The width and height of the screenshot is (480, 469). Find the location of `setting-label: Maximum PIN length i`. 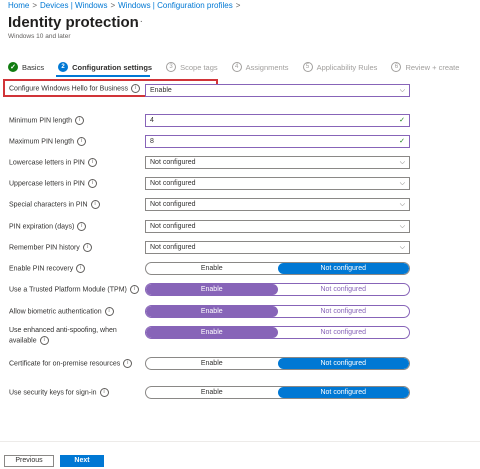

setting-label: Maximum PIN length i is located at coordinates (75, 142).